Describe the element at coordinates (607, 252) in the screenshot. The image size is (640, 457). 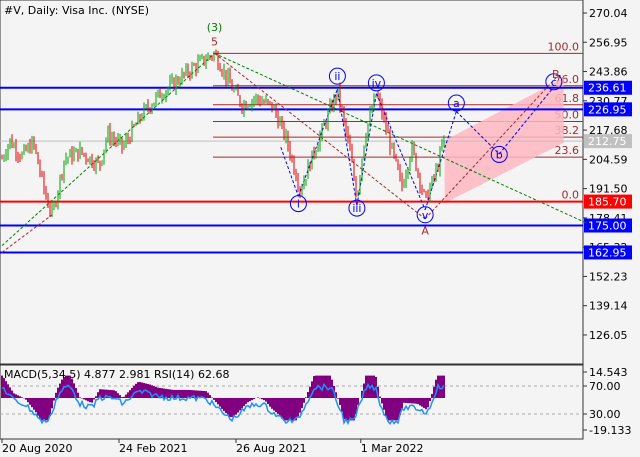
I see `level-label: 162.95` at that location.